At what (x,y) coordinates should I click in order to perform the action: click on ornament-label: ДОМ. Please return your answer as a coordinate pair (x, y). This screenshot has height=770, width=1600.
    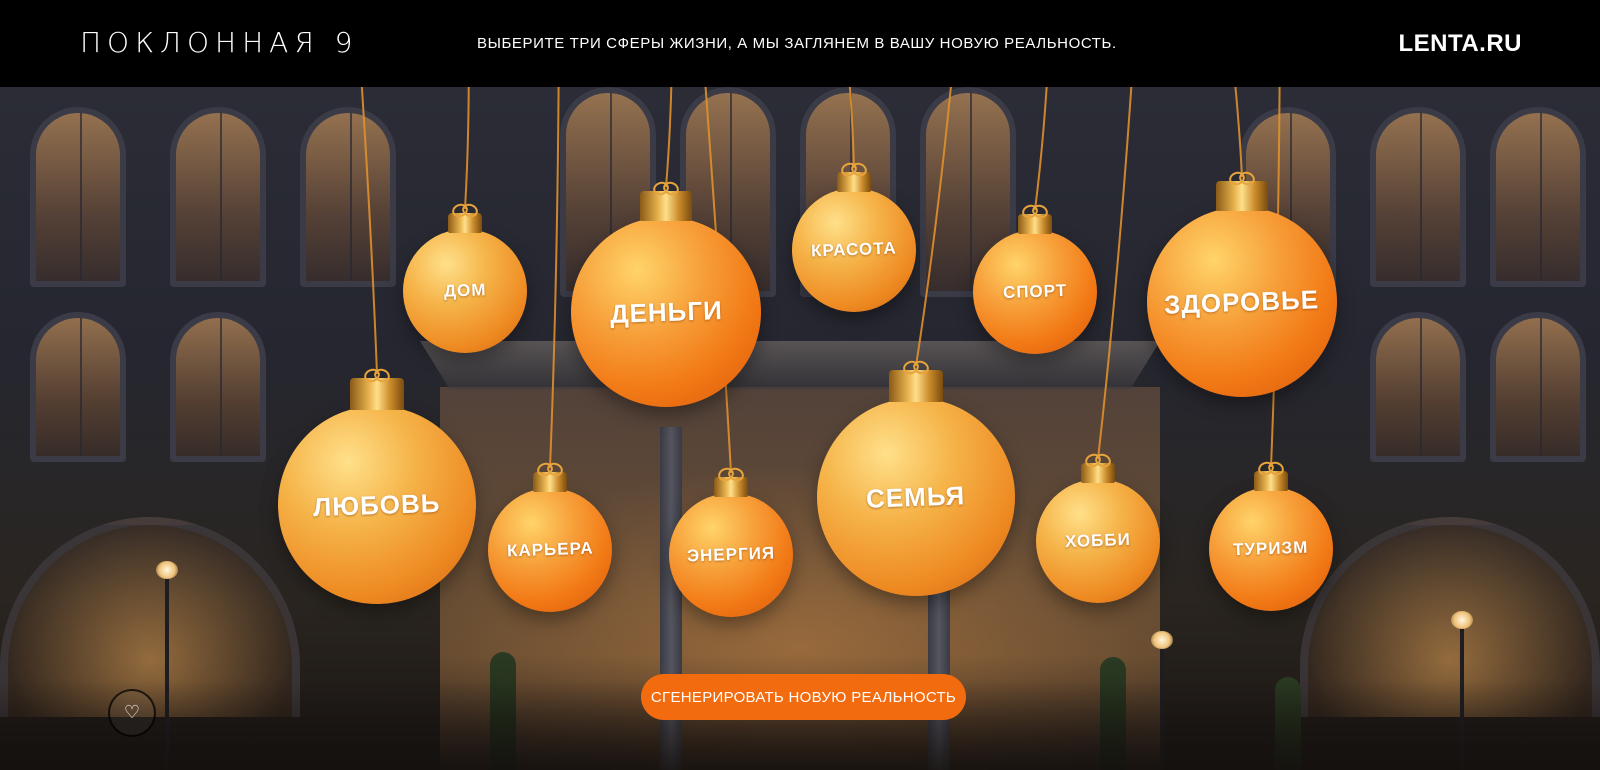
    Looking at the image, I should click on (465, 290).